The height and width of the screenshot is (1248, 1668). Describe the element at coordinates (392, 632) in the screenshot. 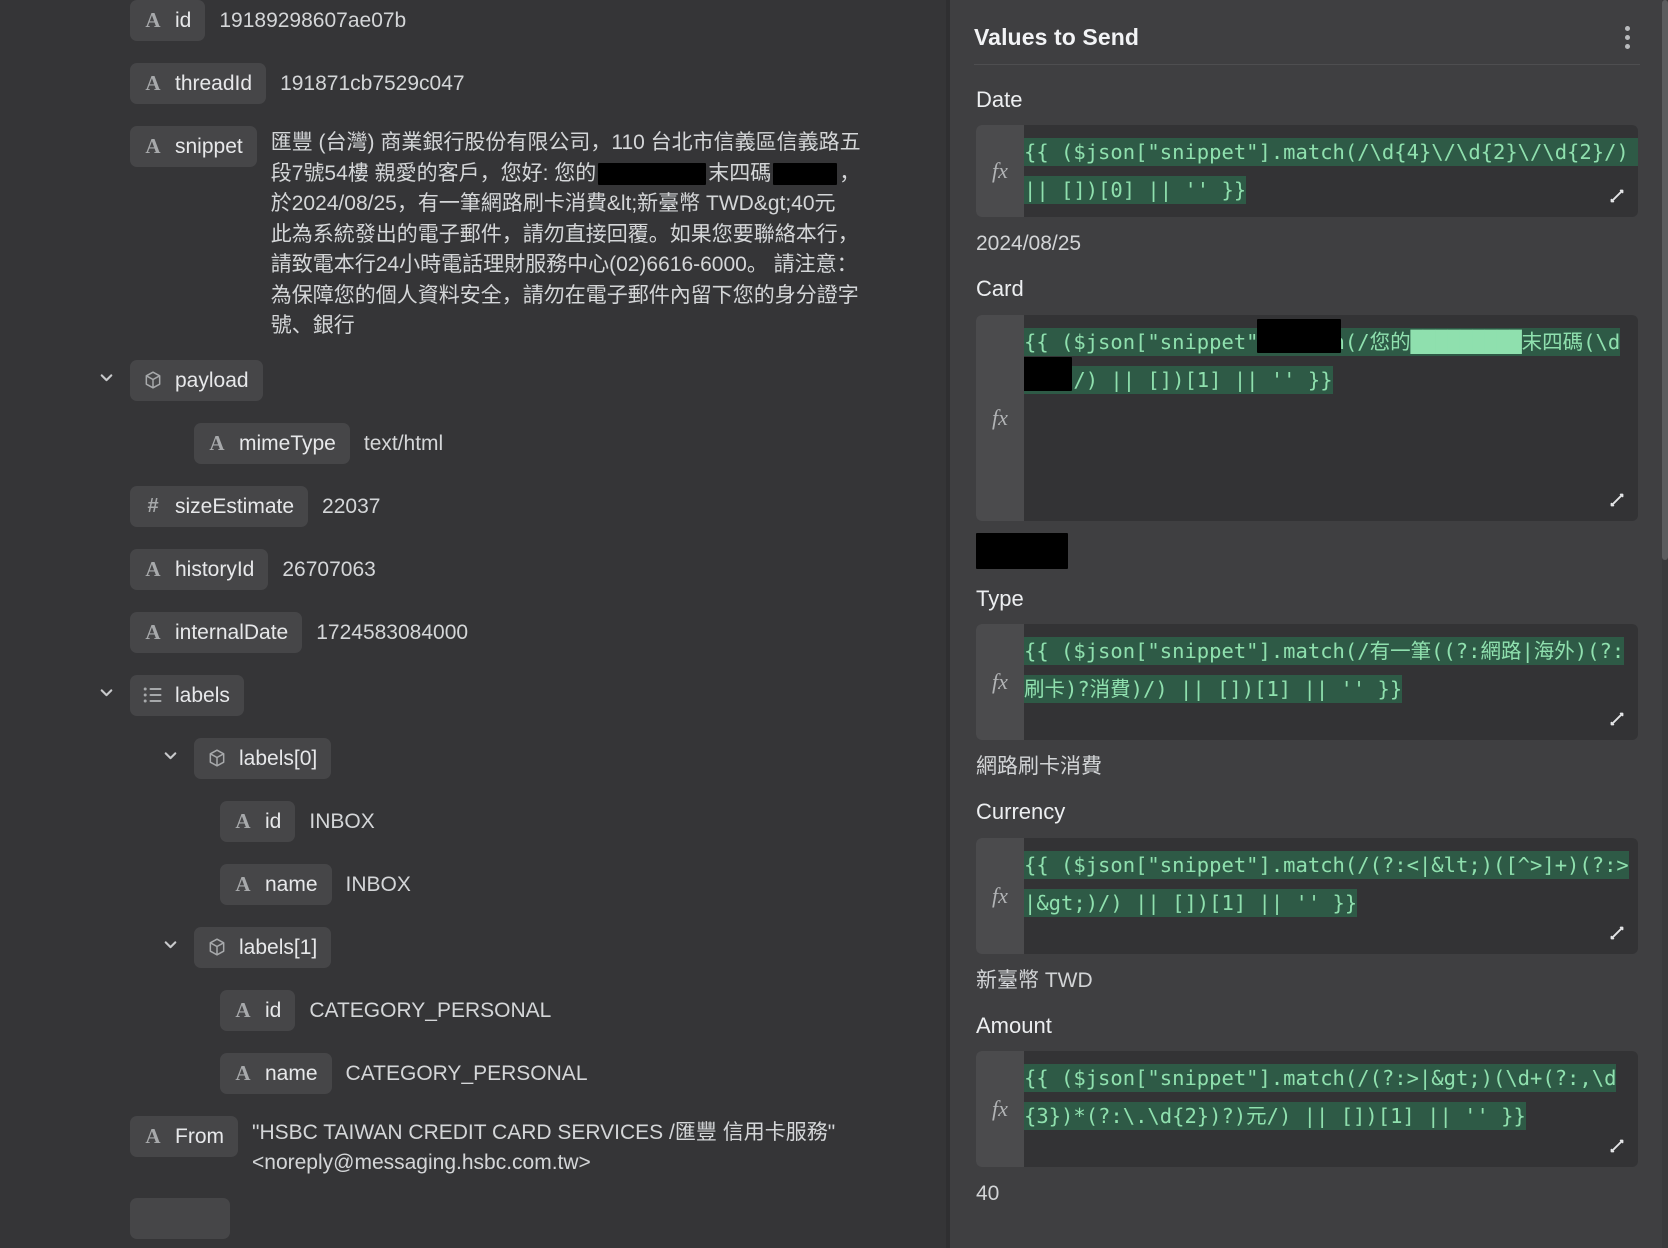

I see `json-value: 1724583084000` at that location.